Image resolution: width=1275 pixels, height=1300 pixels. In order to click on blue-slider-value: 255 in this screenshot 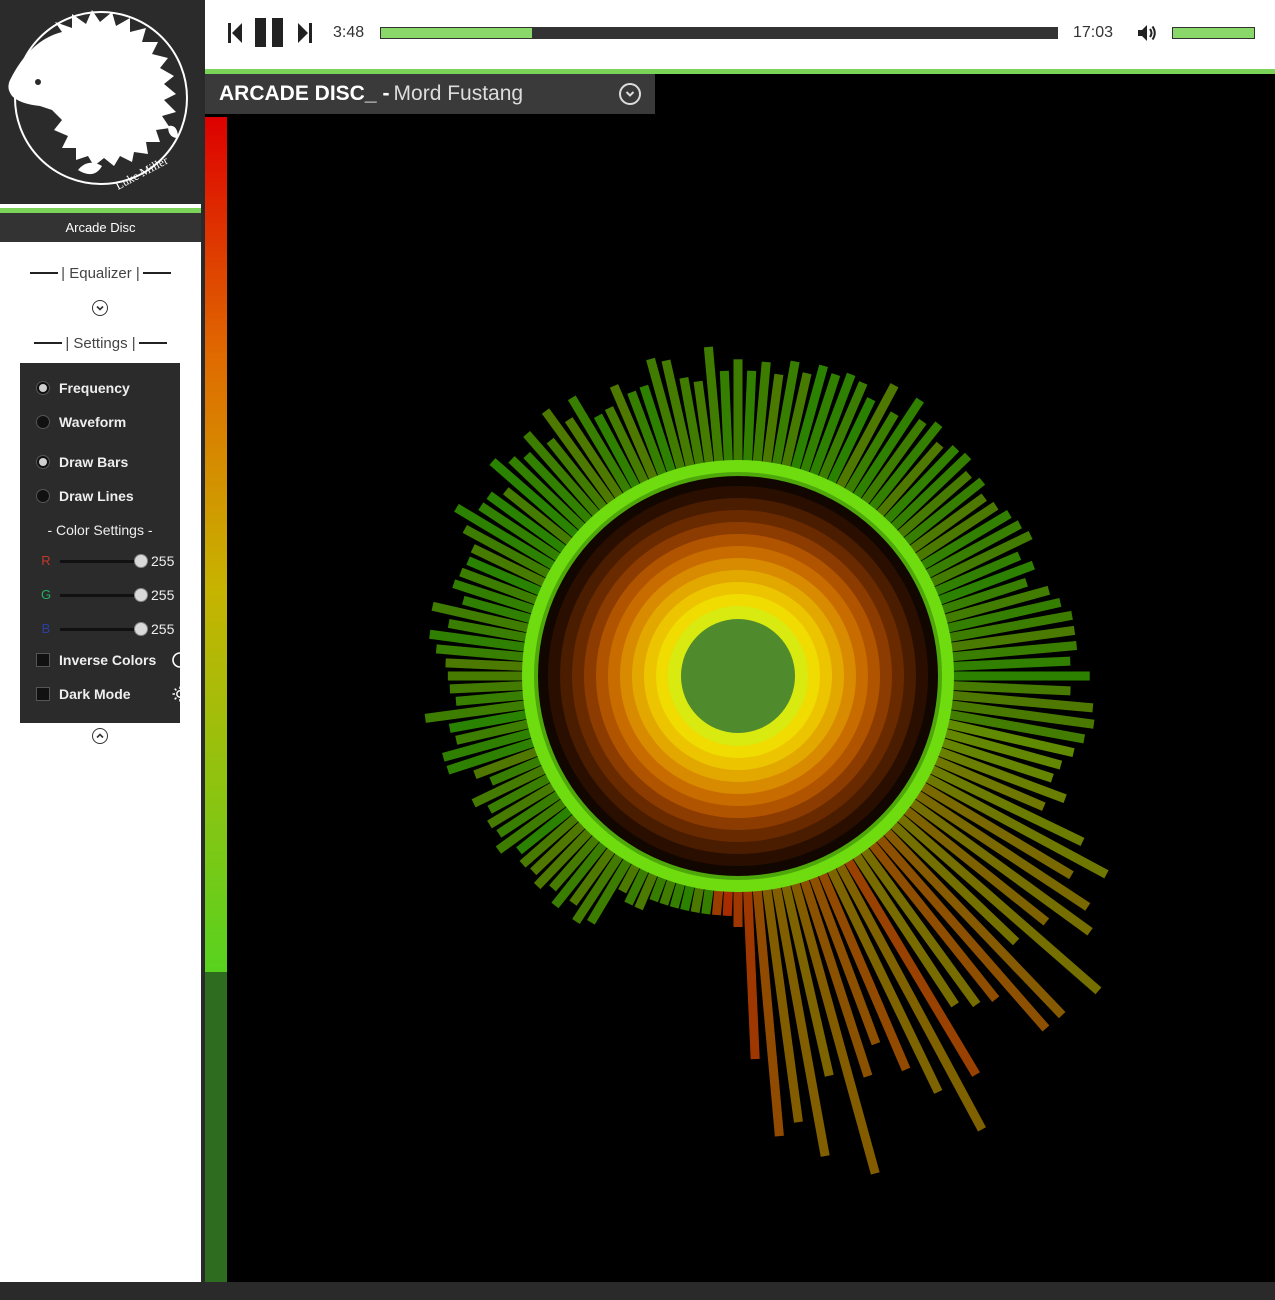, I will do `click(163, 629)`.